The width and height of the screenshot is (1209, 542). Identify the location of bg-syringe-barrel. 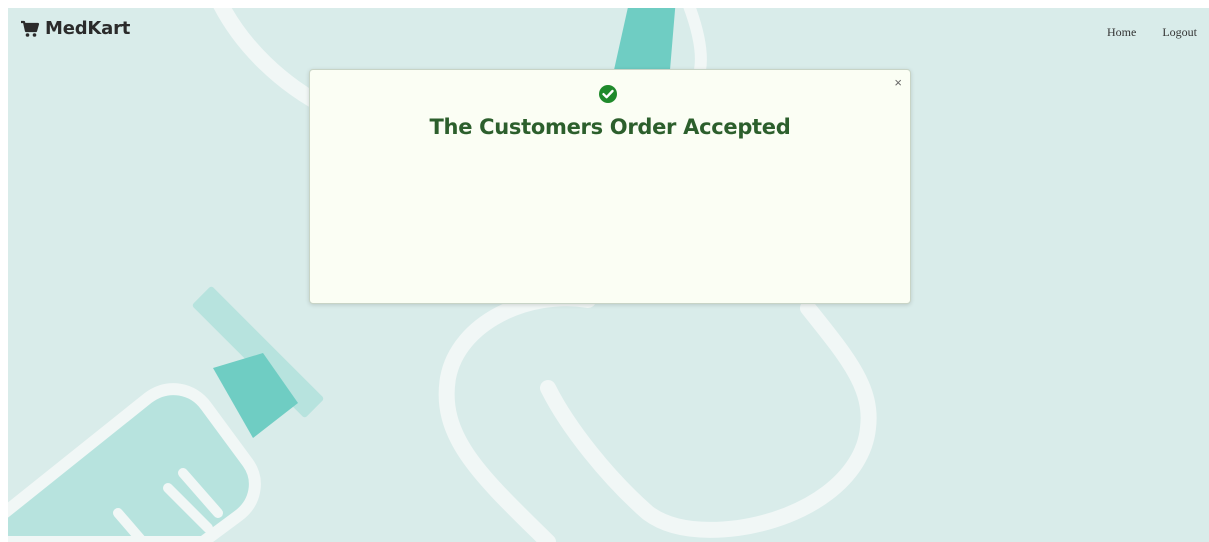
(134, 462).